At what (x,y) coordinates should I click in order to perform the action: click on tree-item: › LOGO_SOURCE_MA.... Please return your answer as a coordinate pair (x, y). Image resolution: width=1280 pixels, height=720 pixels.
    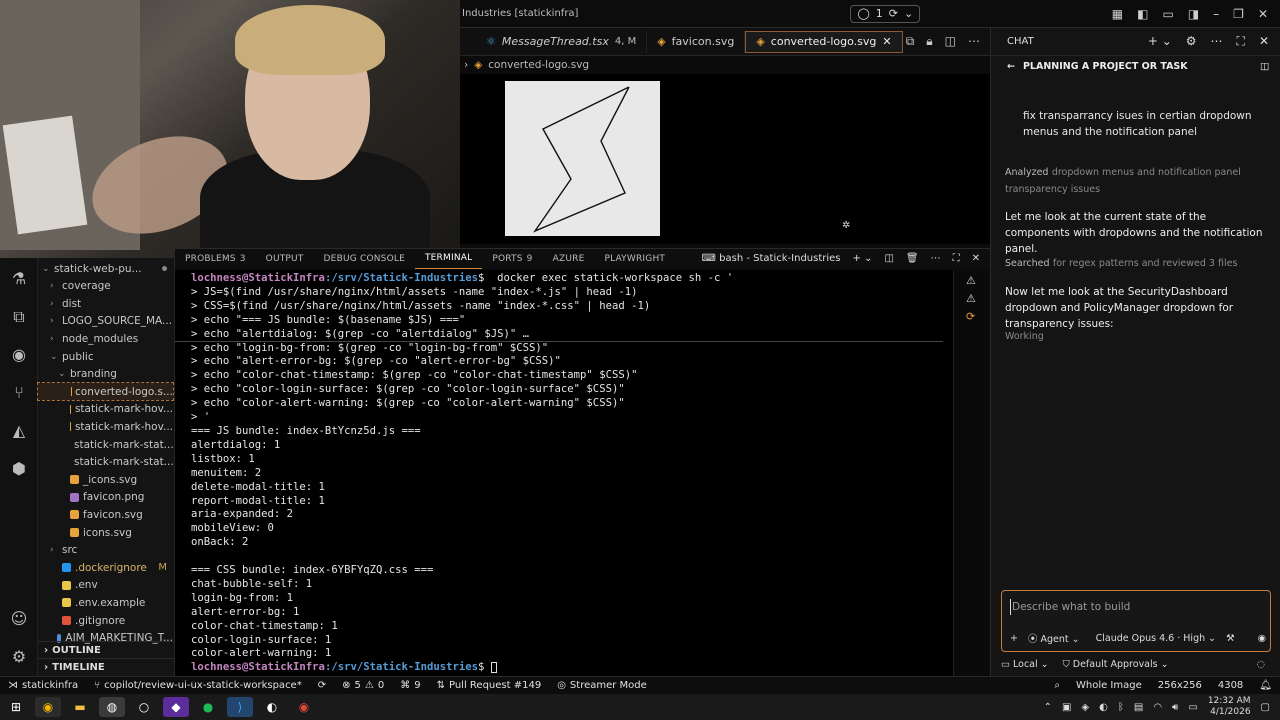
    Looking at the image, I should click on (105, 321).